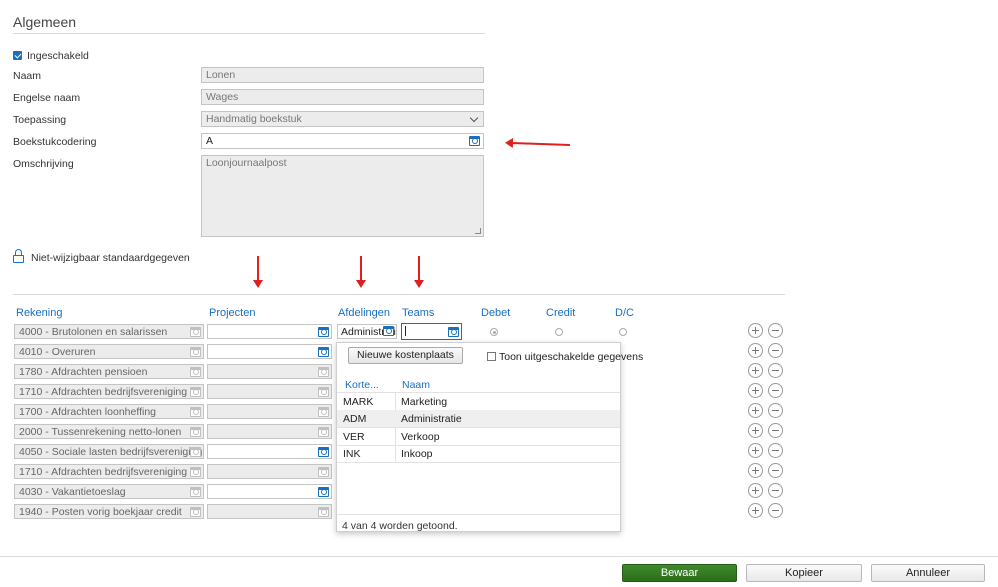 The width and height of the screenshot is (998, 587). I want to click on cancel-button: Annuleer, so click(928, 573).